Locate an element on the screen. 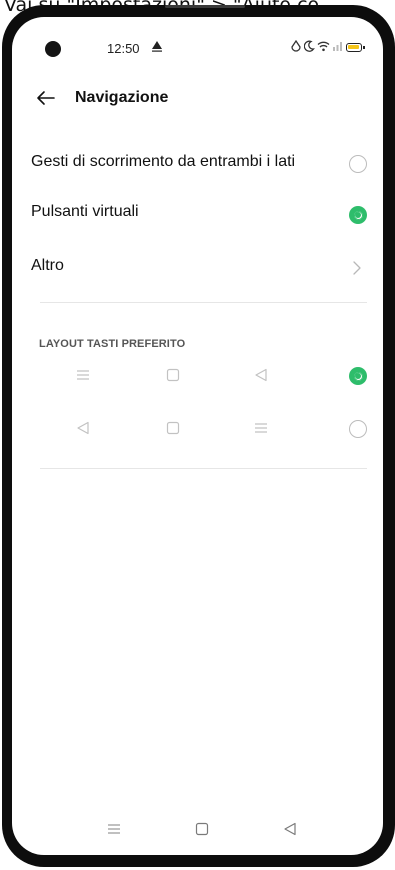  section-title: LAYOUT TASTI PREFERITO is located at coordinates (112, 344).